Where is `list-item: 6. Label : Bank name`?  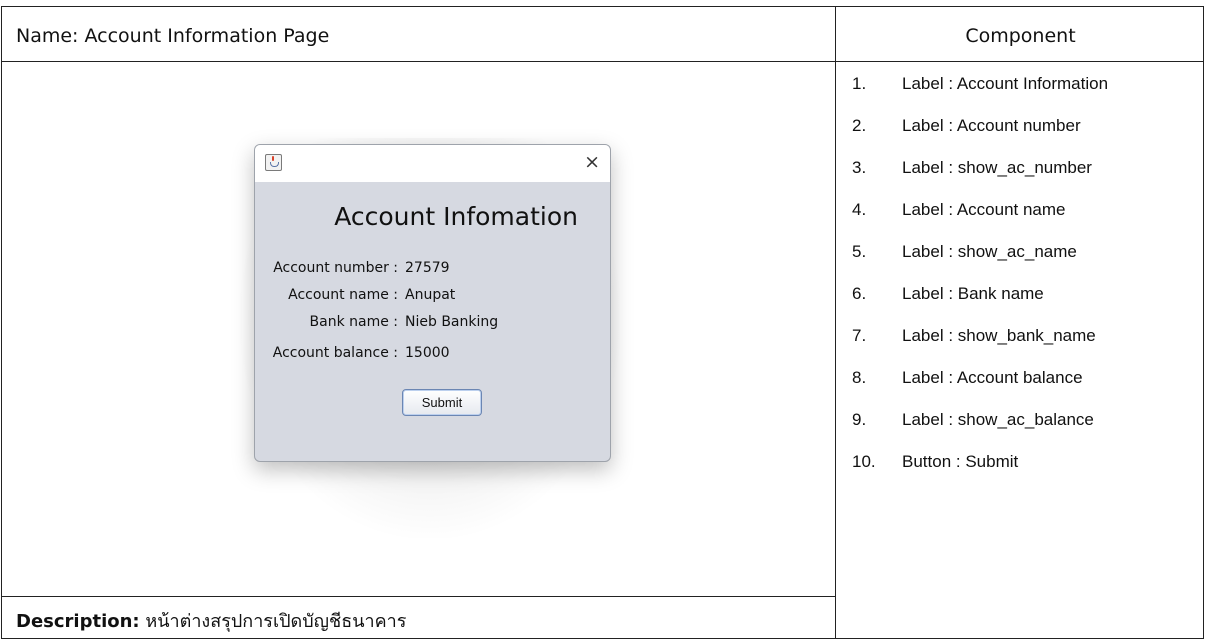 list-item: 6. Label : Bank name is located at coordinates (980, 294).